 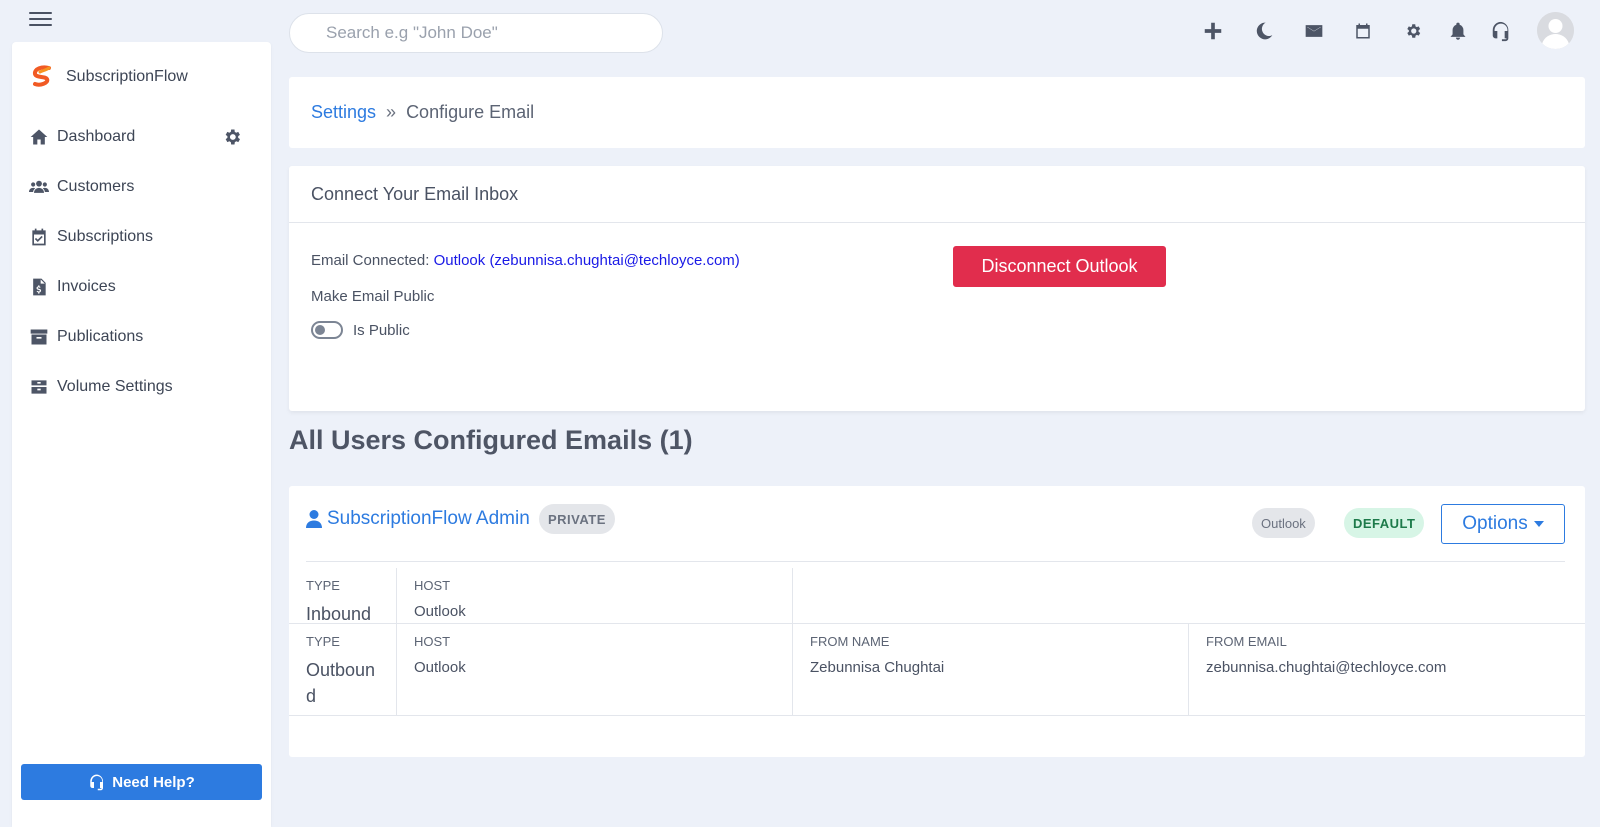 I want to click on divider, so click(x=935, y=561).